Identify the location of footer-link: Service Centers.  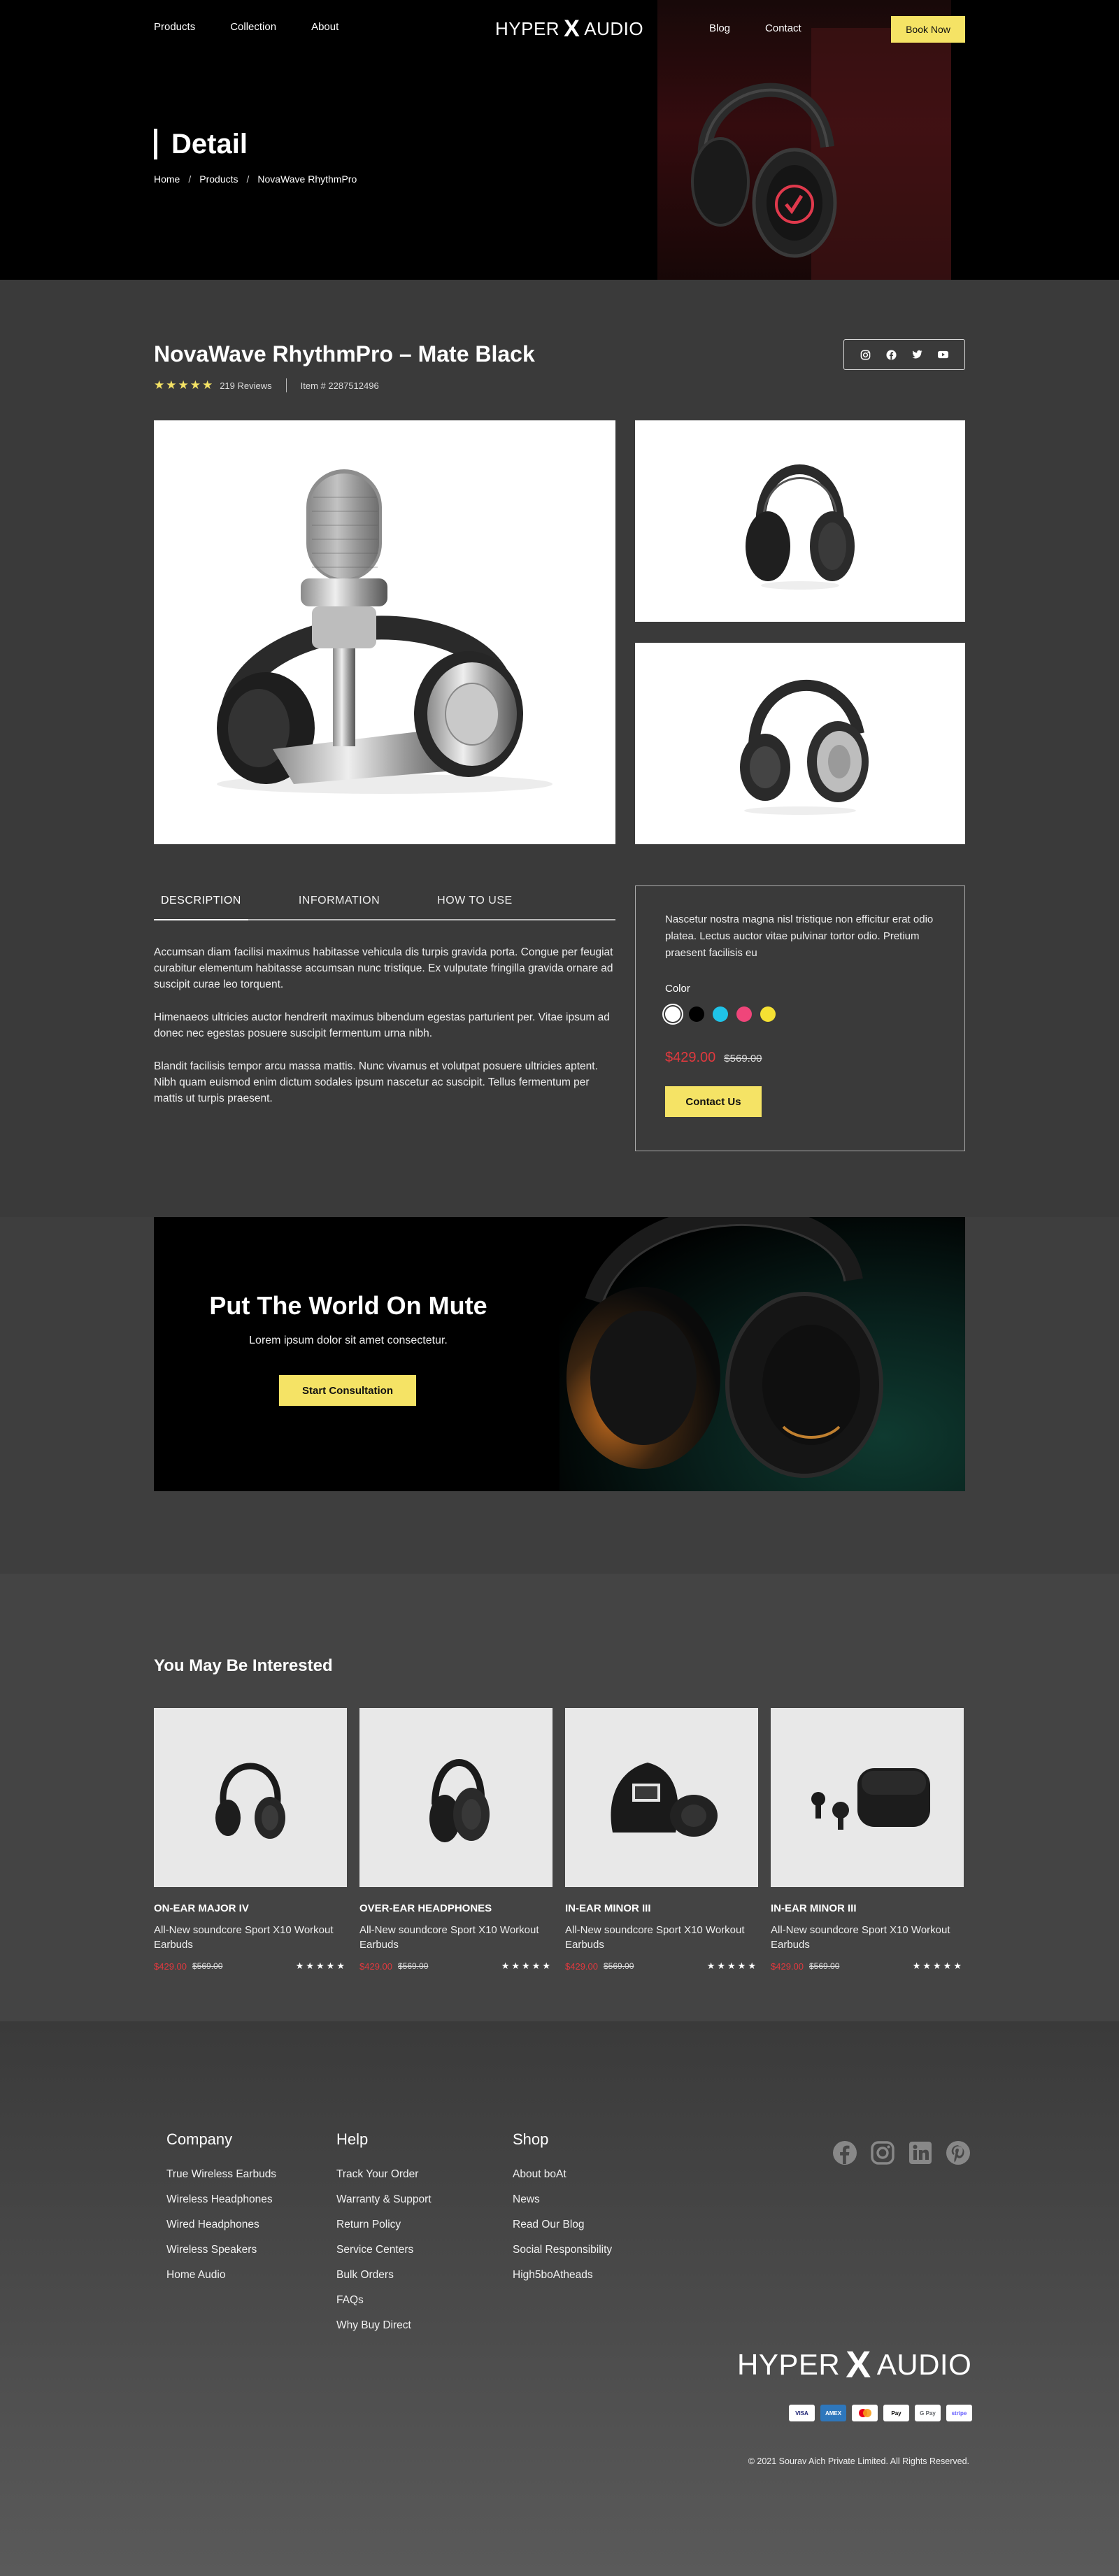
(384, 2250).